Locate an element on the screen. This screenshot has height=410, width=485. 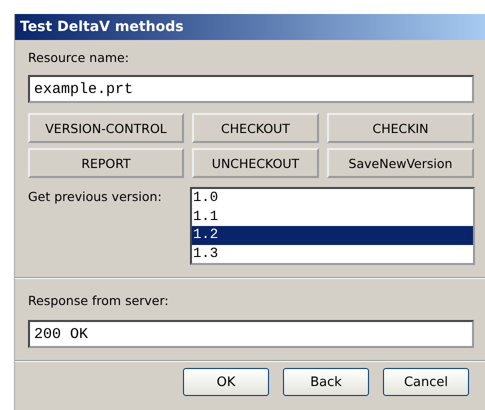
dialog-button: Back is located at coordinates (326, 382).